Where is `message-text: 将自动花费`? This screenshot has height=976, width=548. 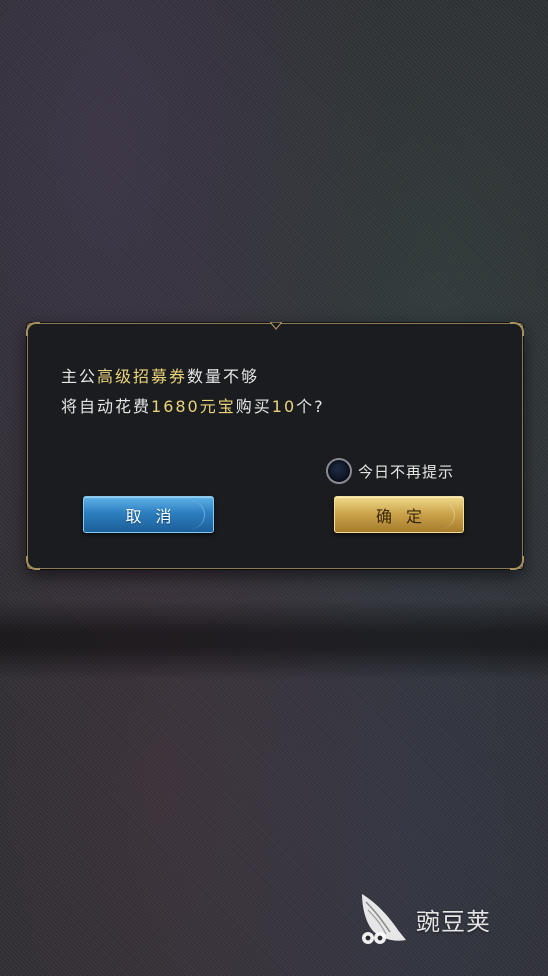 message-text: 将自动花费 is located at coordinates (106, 406).